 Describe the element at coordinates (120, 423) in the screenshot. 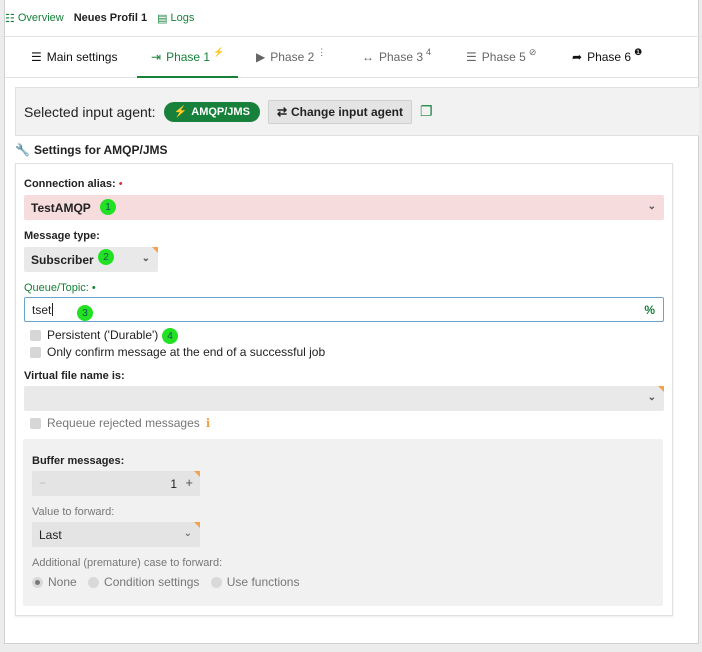

I see `requeue-checkbox: Requeue rejected messages ℹ` at that location.